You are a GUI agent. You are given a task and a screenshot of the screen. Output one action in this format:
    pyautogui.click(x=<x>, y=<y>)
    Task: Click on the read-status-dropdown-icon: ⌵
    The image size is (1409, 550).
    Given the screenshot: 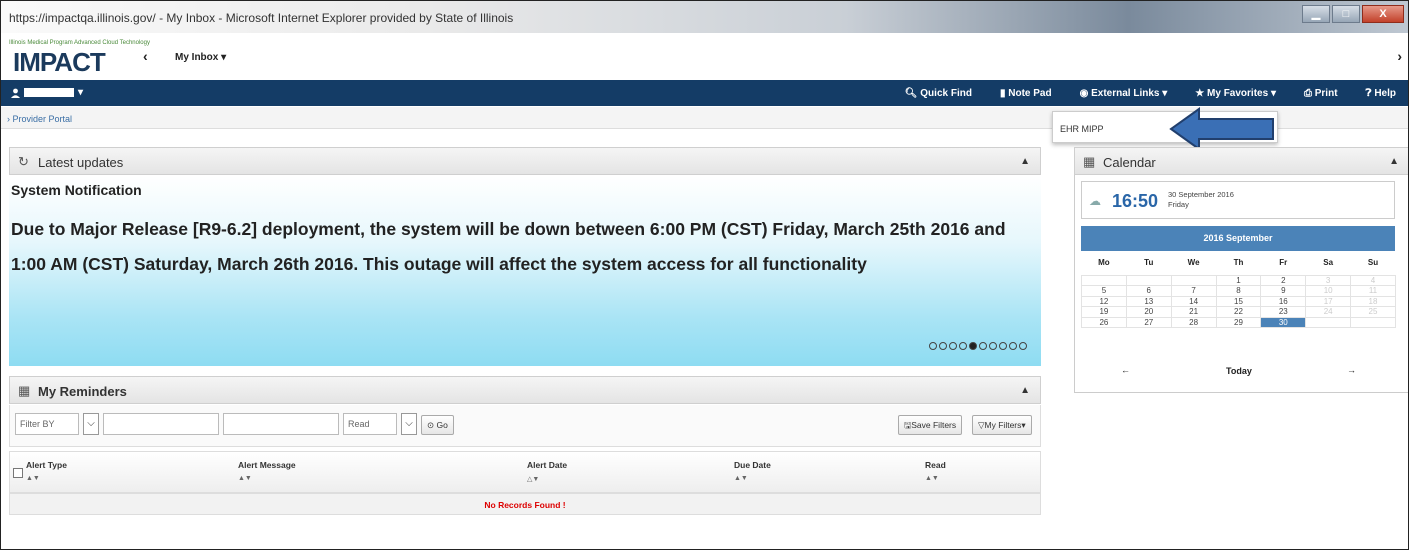 What is the action you would take?
    pyautogui.click(x=409, y=424)
    